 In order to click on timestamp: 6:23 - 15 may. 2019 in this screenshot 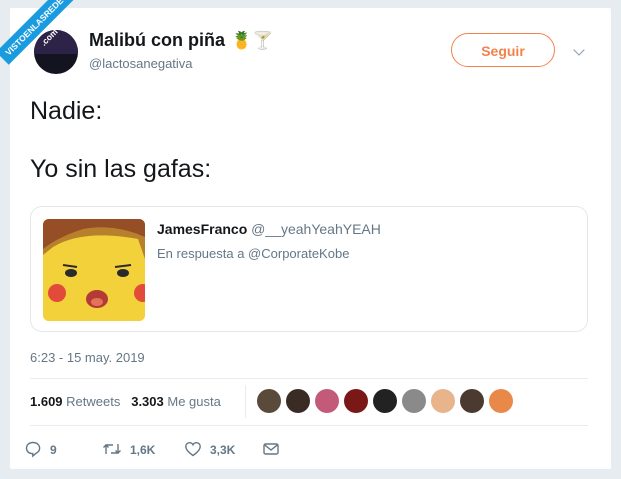, I will do `click(87, 357)`.